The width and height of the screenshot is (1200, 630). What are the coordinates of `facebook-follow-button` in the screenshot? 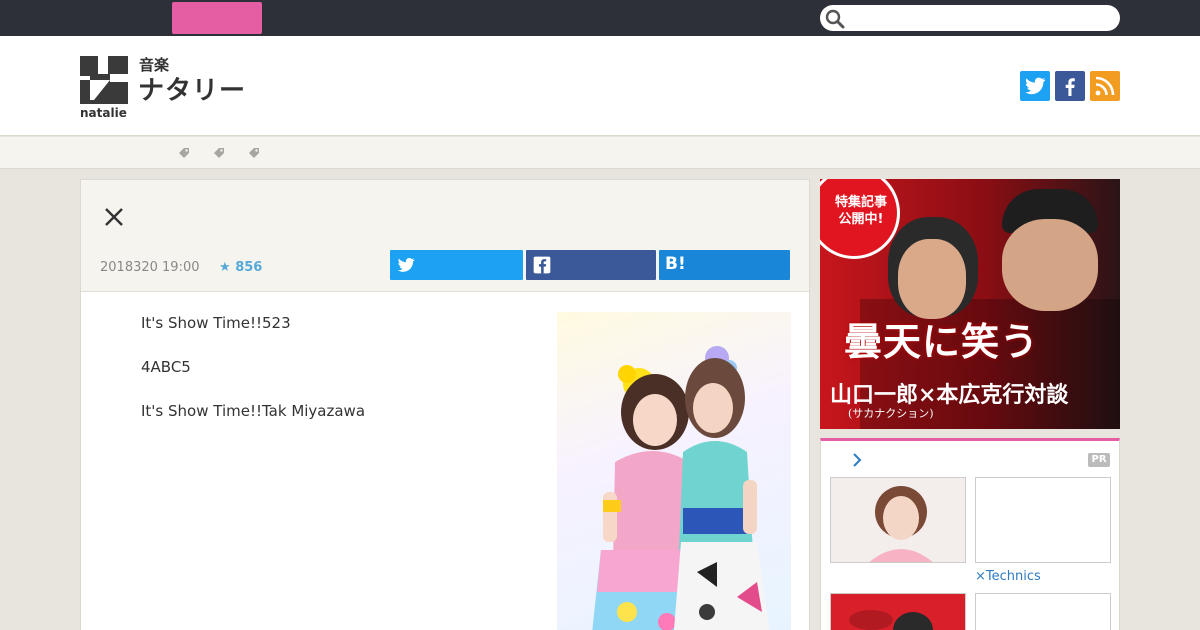 It's located at (1070, 86).